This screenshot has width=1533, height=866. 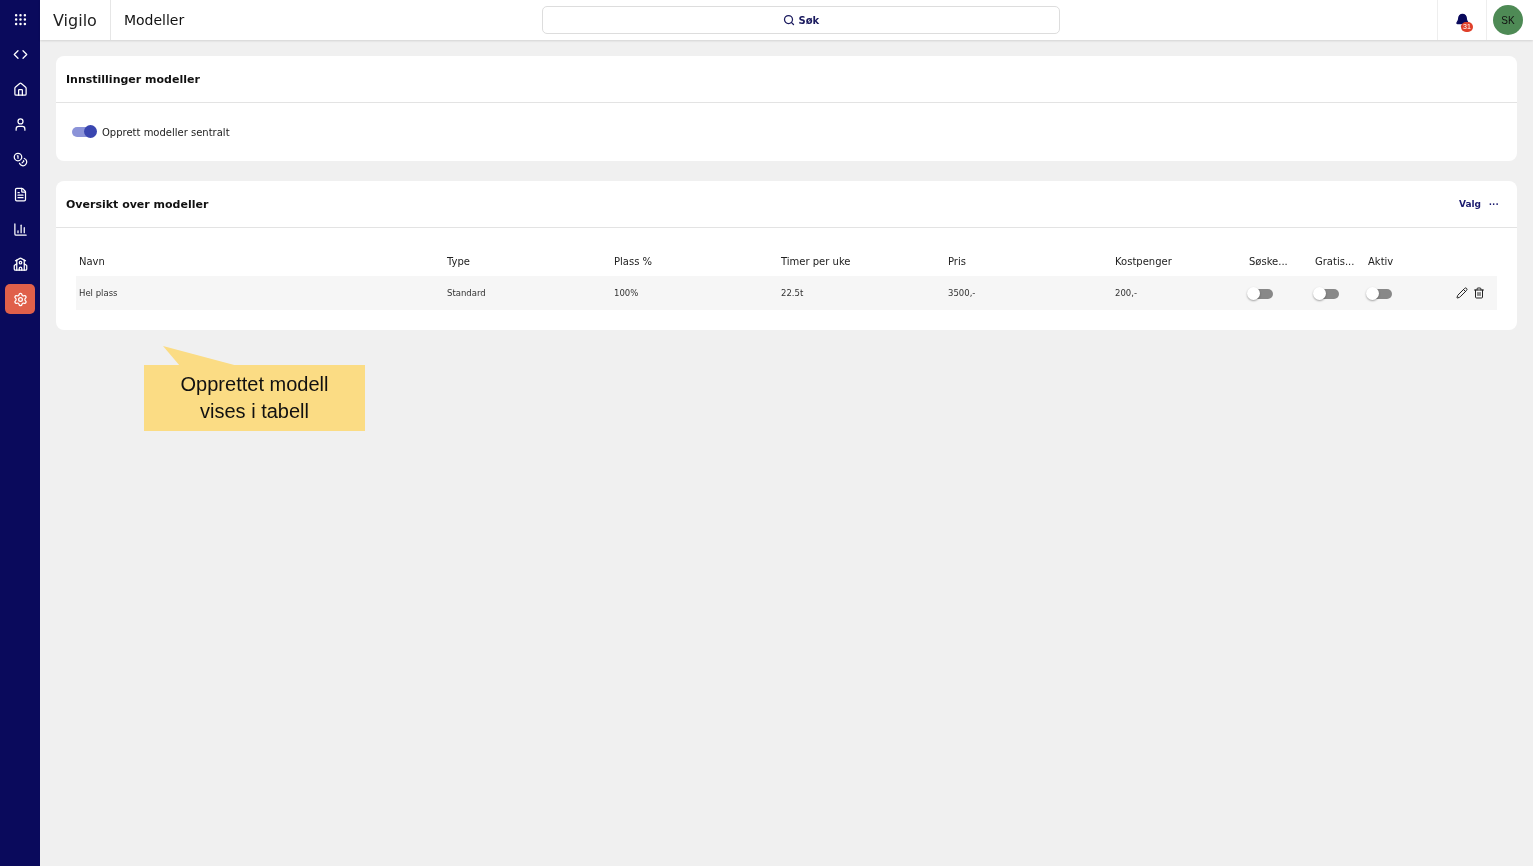 I want to click on pencil-icon, so click(x=1462, y=293).